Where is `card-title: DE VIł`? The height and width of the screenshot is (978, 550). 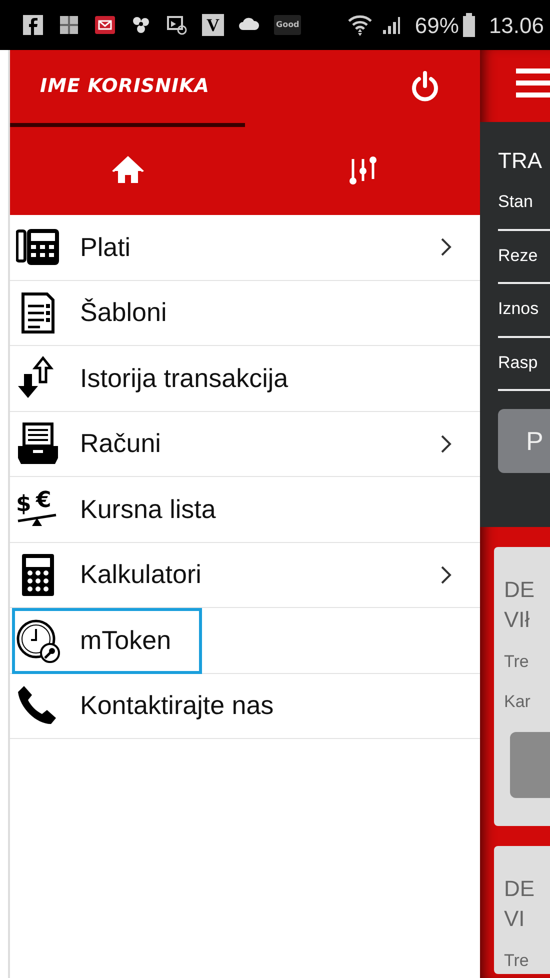 card-title: DE VIł is located at coordinates (520, 605).